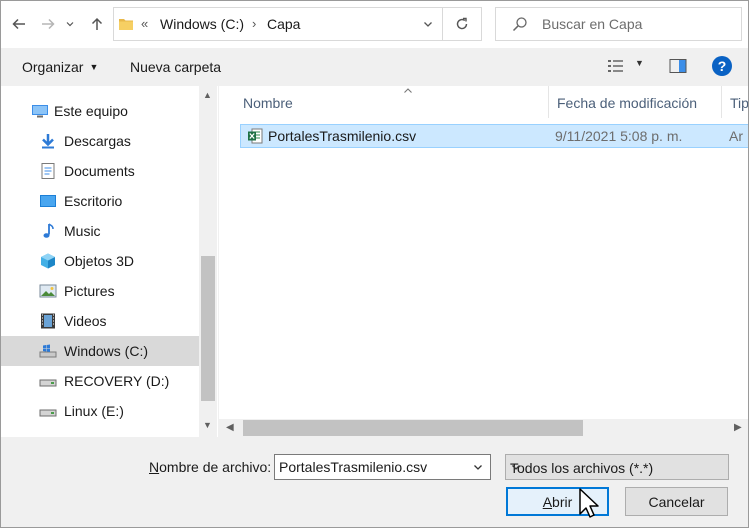 Image resolution: width=749 pixels, height=528 pixels. I want to click on nav-item-3d-objects: Objetos 3D, so click(100, 261).